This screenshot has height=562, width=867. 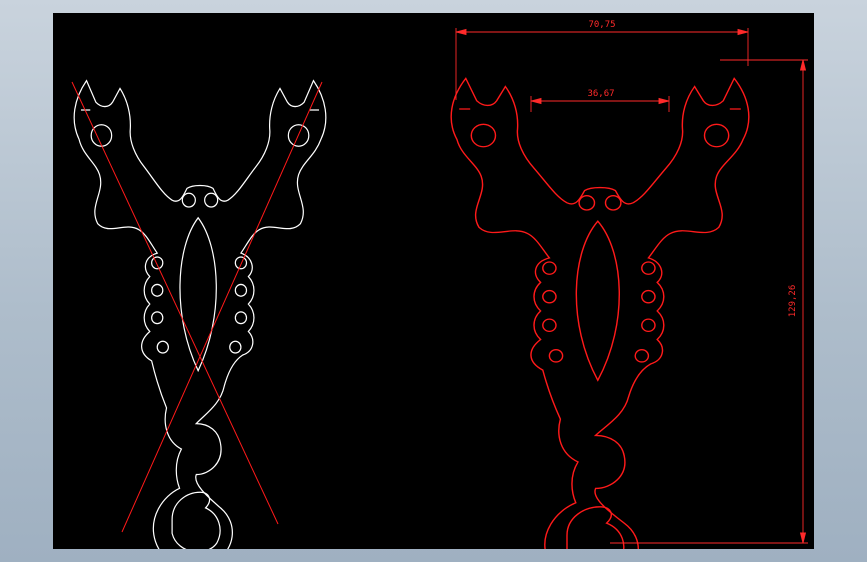 I want to click on dimension-overall-height-label: 129,26, so click(x=793, y=301).